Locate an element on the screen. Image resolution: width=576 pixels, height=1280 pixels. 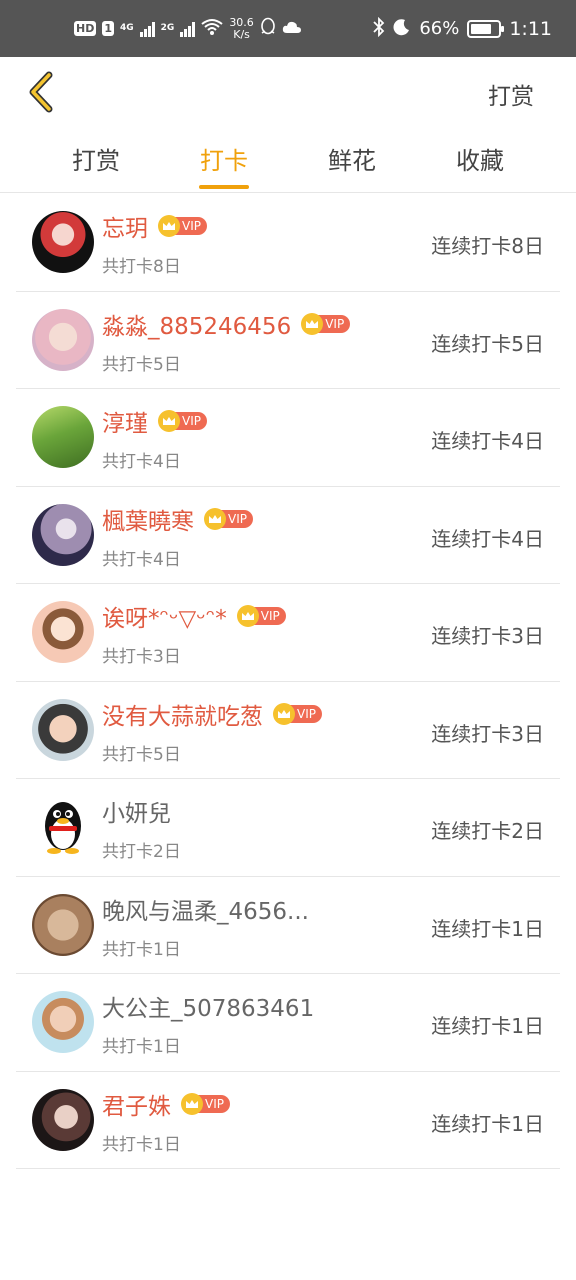
streak-days: 连续打卡5日 is located at coordinates (487, 343).